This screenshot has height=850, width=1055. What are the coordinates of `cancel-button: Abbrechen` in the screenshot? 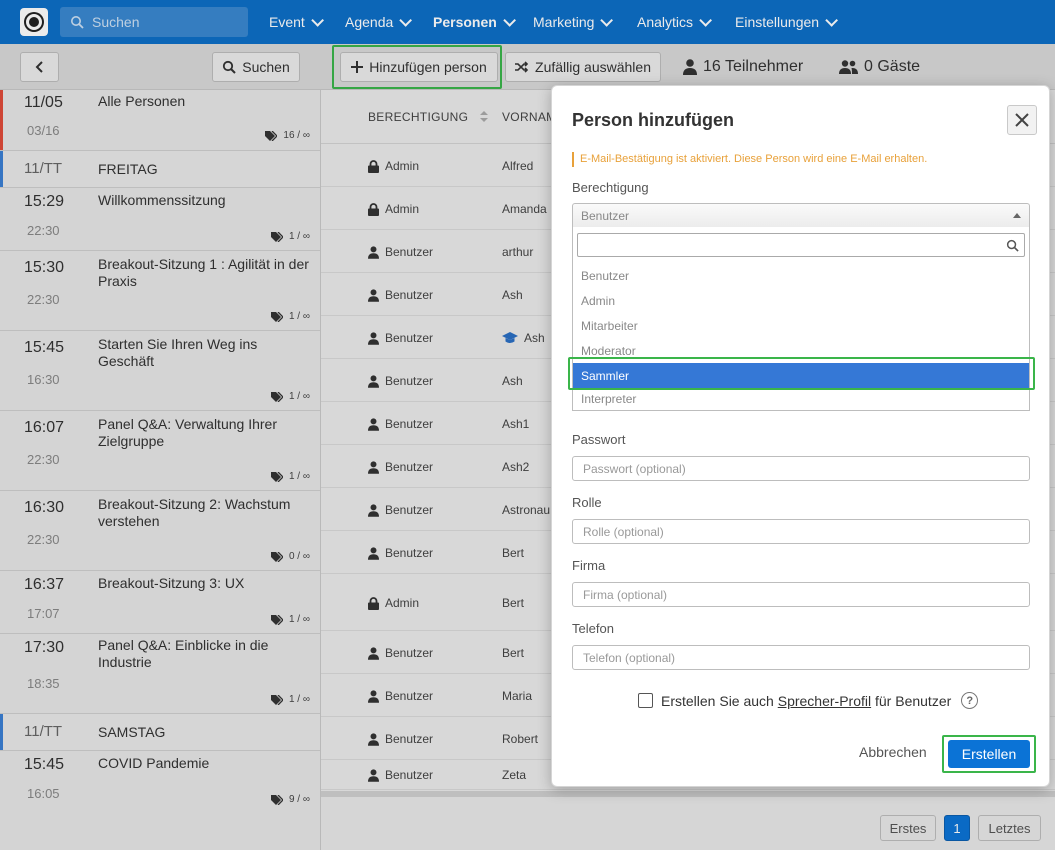 It's located at (893, 752).